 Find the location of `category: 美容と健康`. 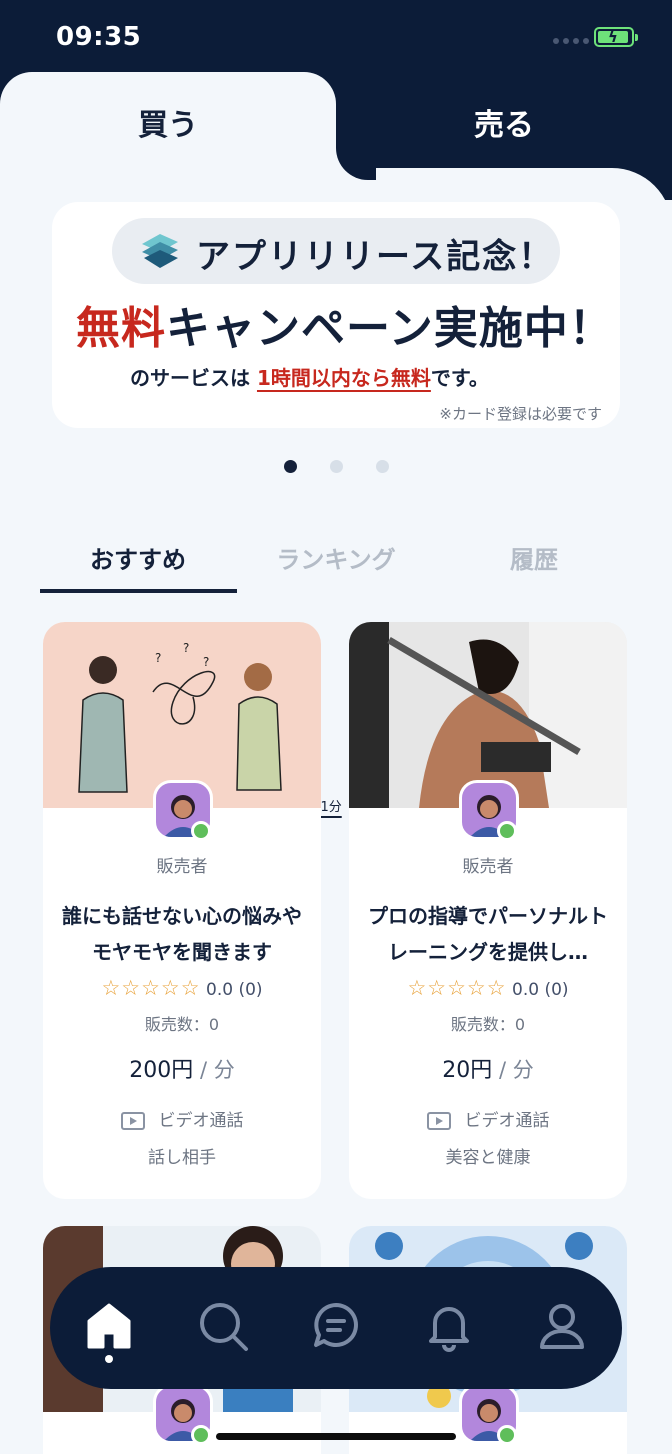

category: 美容と健康 is located at coordinates (488, 1158).